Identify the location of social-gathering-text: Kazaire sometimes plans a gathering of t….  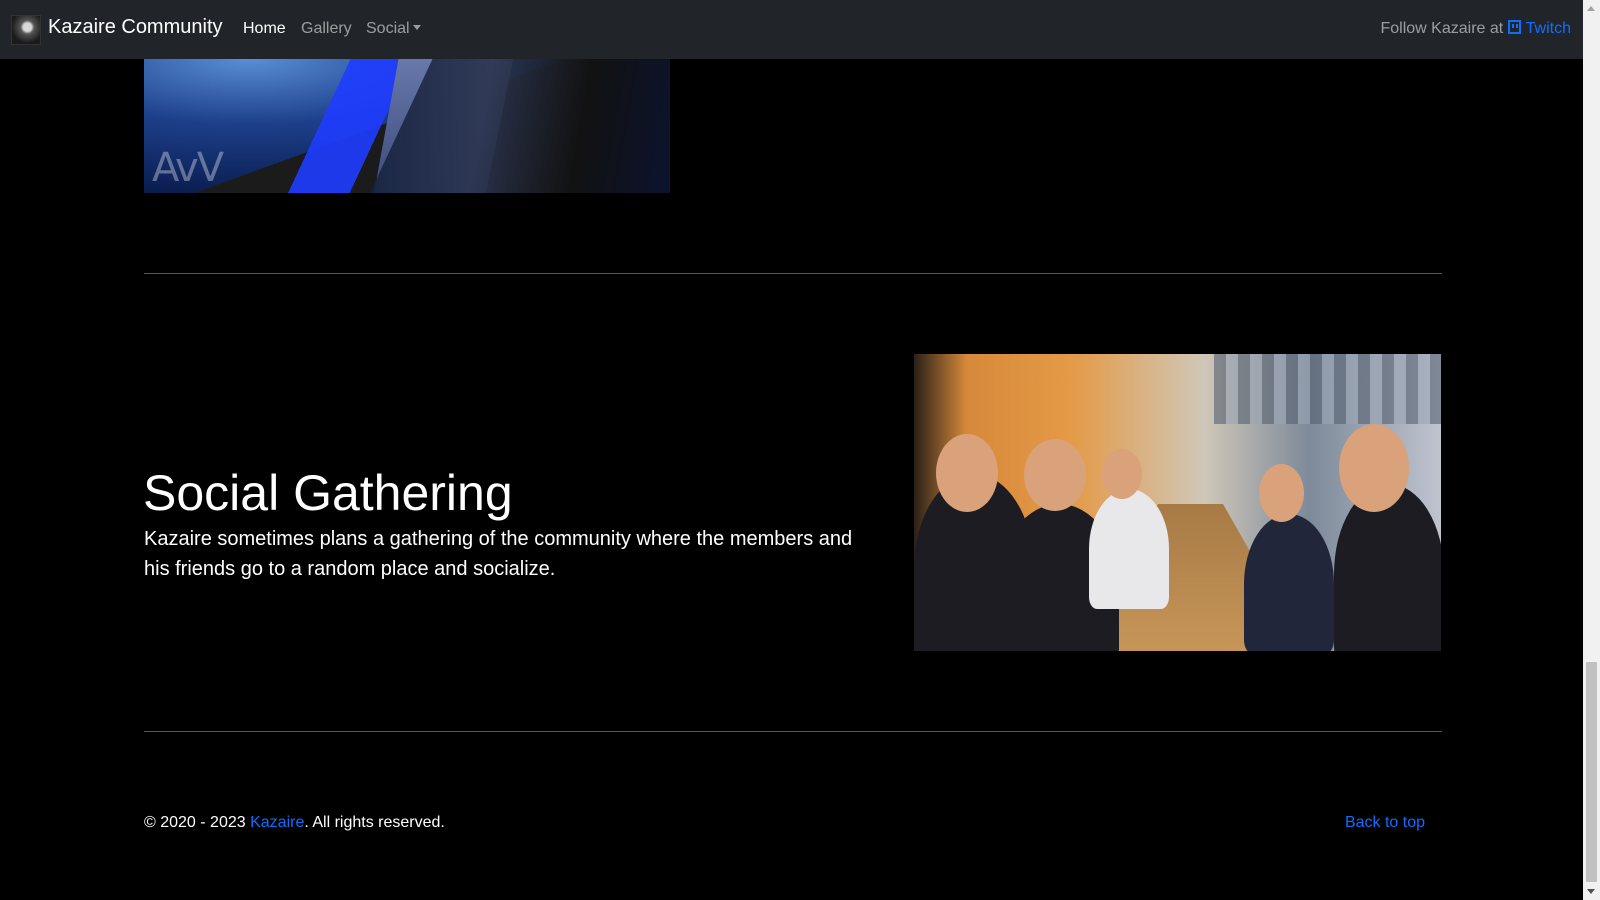
(498, 554).